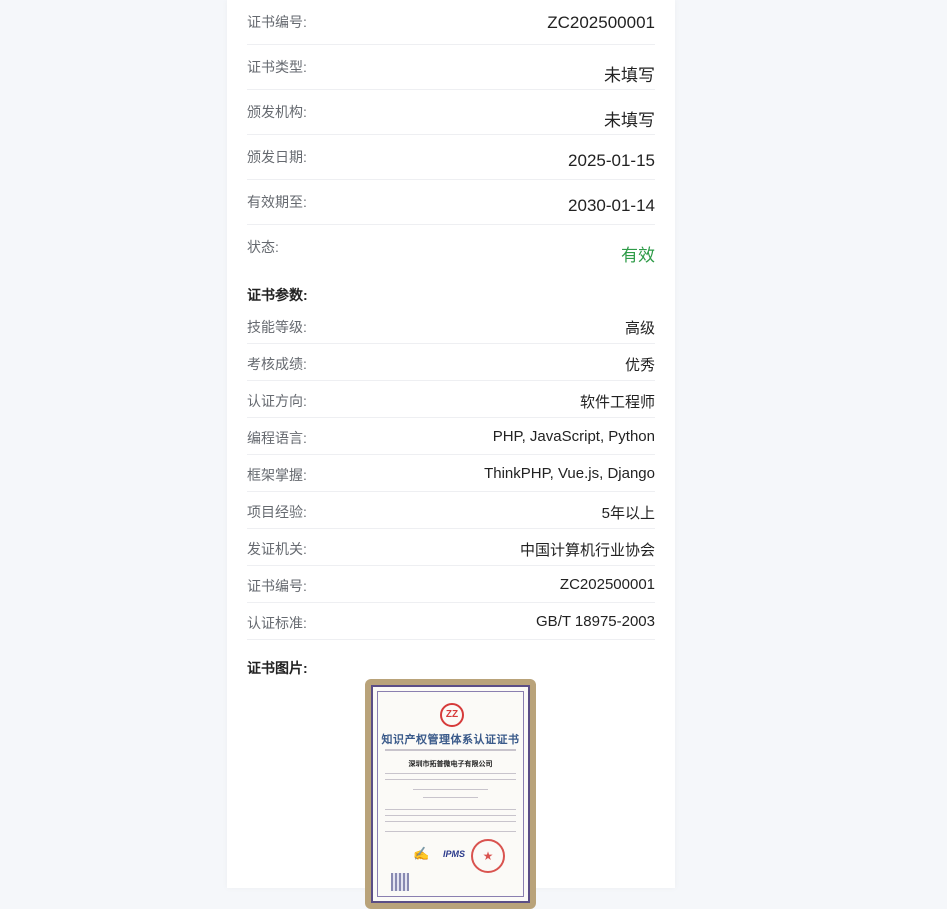 This screenshot has height=909, width=947. What do you see at coordinates (617, 402) in the screenshot?
I see `param-value: 软件工程师` at bounding box center [617, 402].